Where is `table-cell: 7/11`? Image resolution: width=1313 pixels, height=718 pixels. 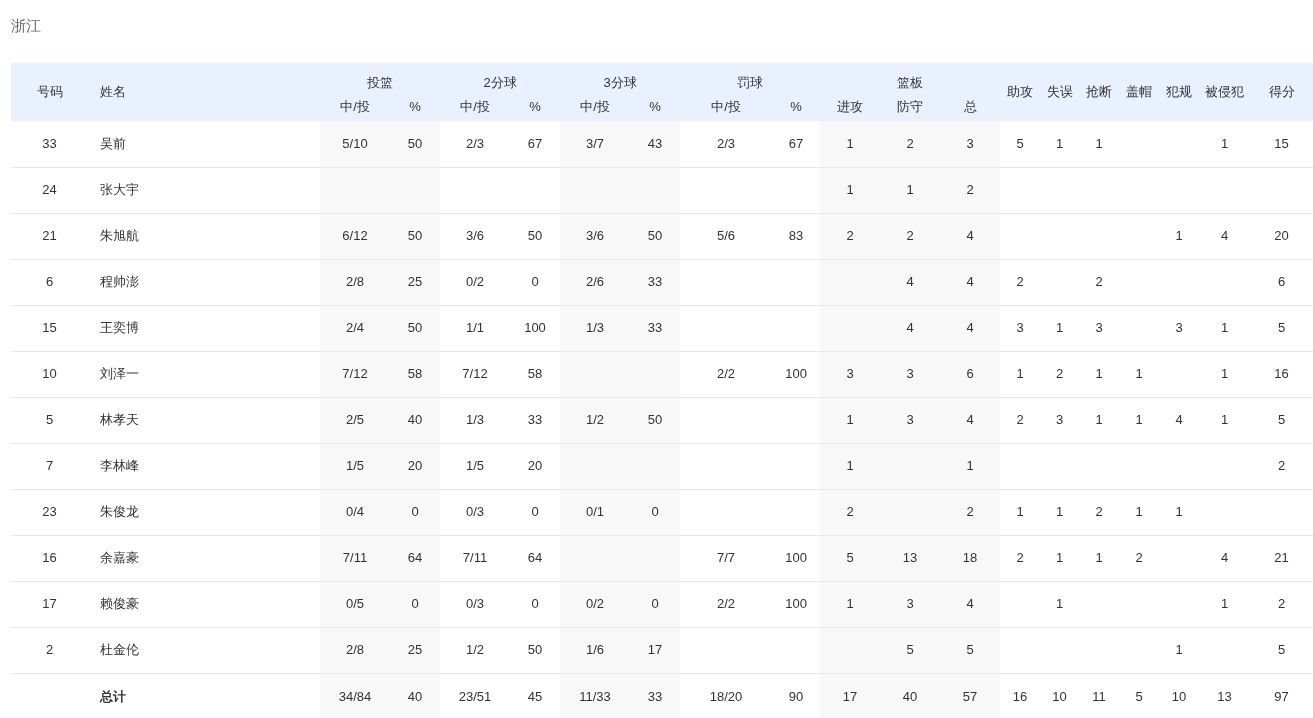
table-cell: 7/11 is located at coordinates (475, 558).